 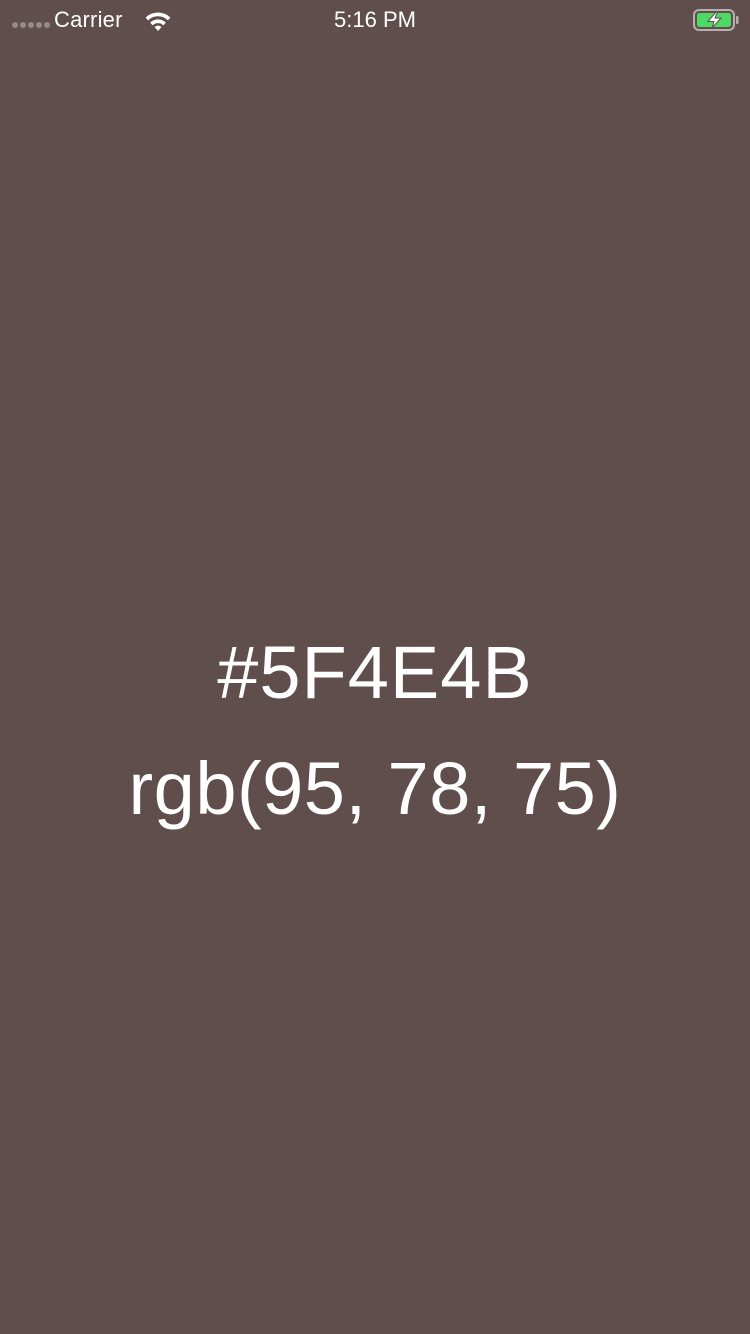 I want to click on status-bar: Carrier 5:16 PM, so click(x=375, y=20).